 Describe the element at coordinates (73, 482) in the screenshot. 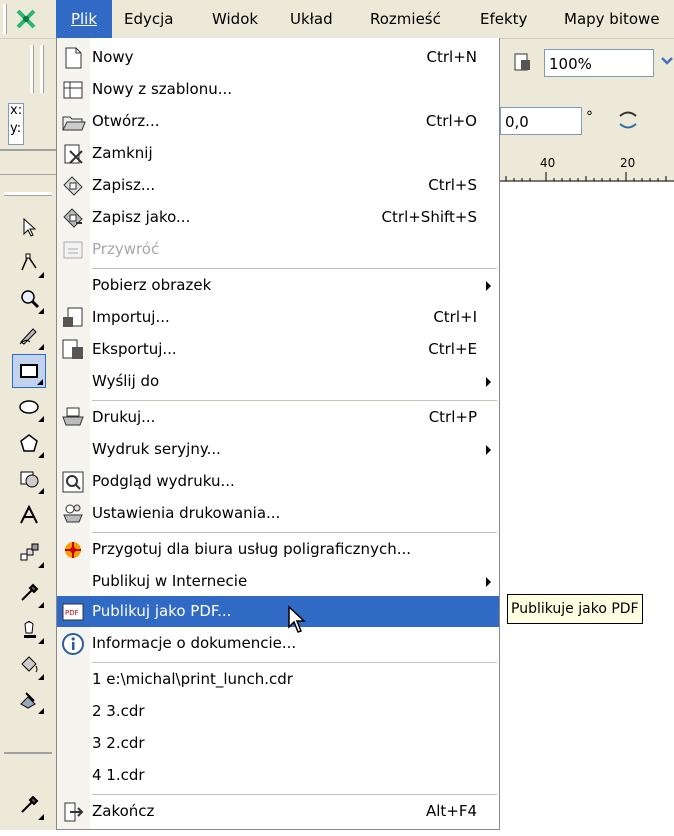

I see `print-preview-icon` at that location.